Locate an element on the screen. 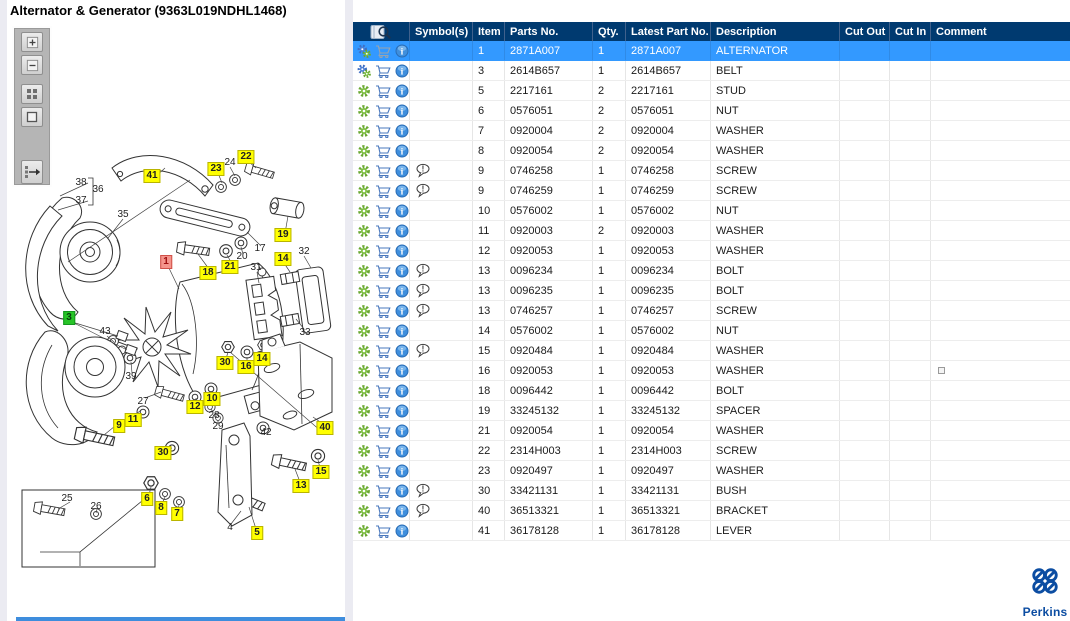 Image resolution: width=1070 pixels, height=621 pixels. table-row: i! 13 0746257 1 0746257 SCREW is located at coordinates (711, 311).